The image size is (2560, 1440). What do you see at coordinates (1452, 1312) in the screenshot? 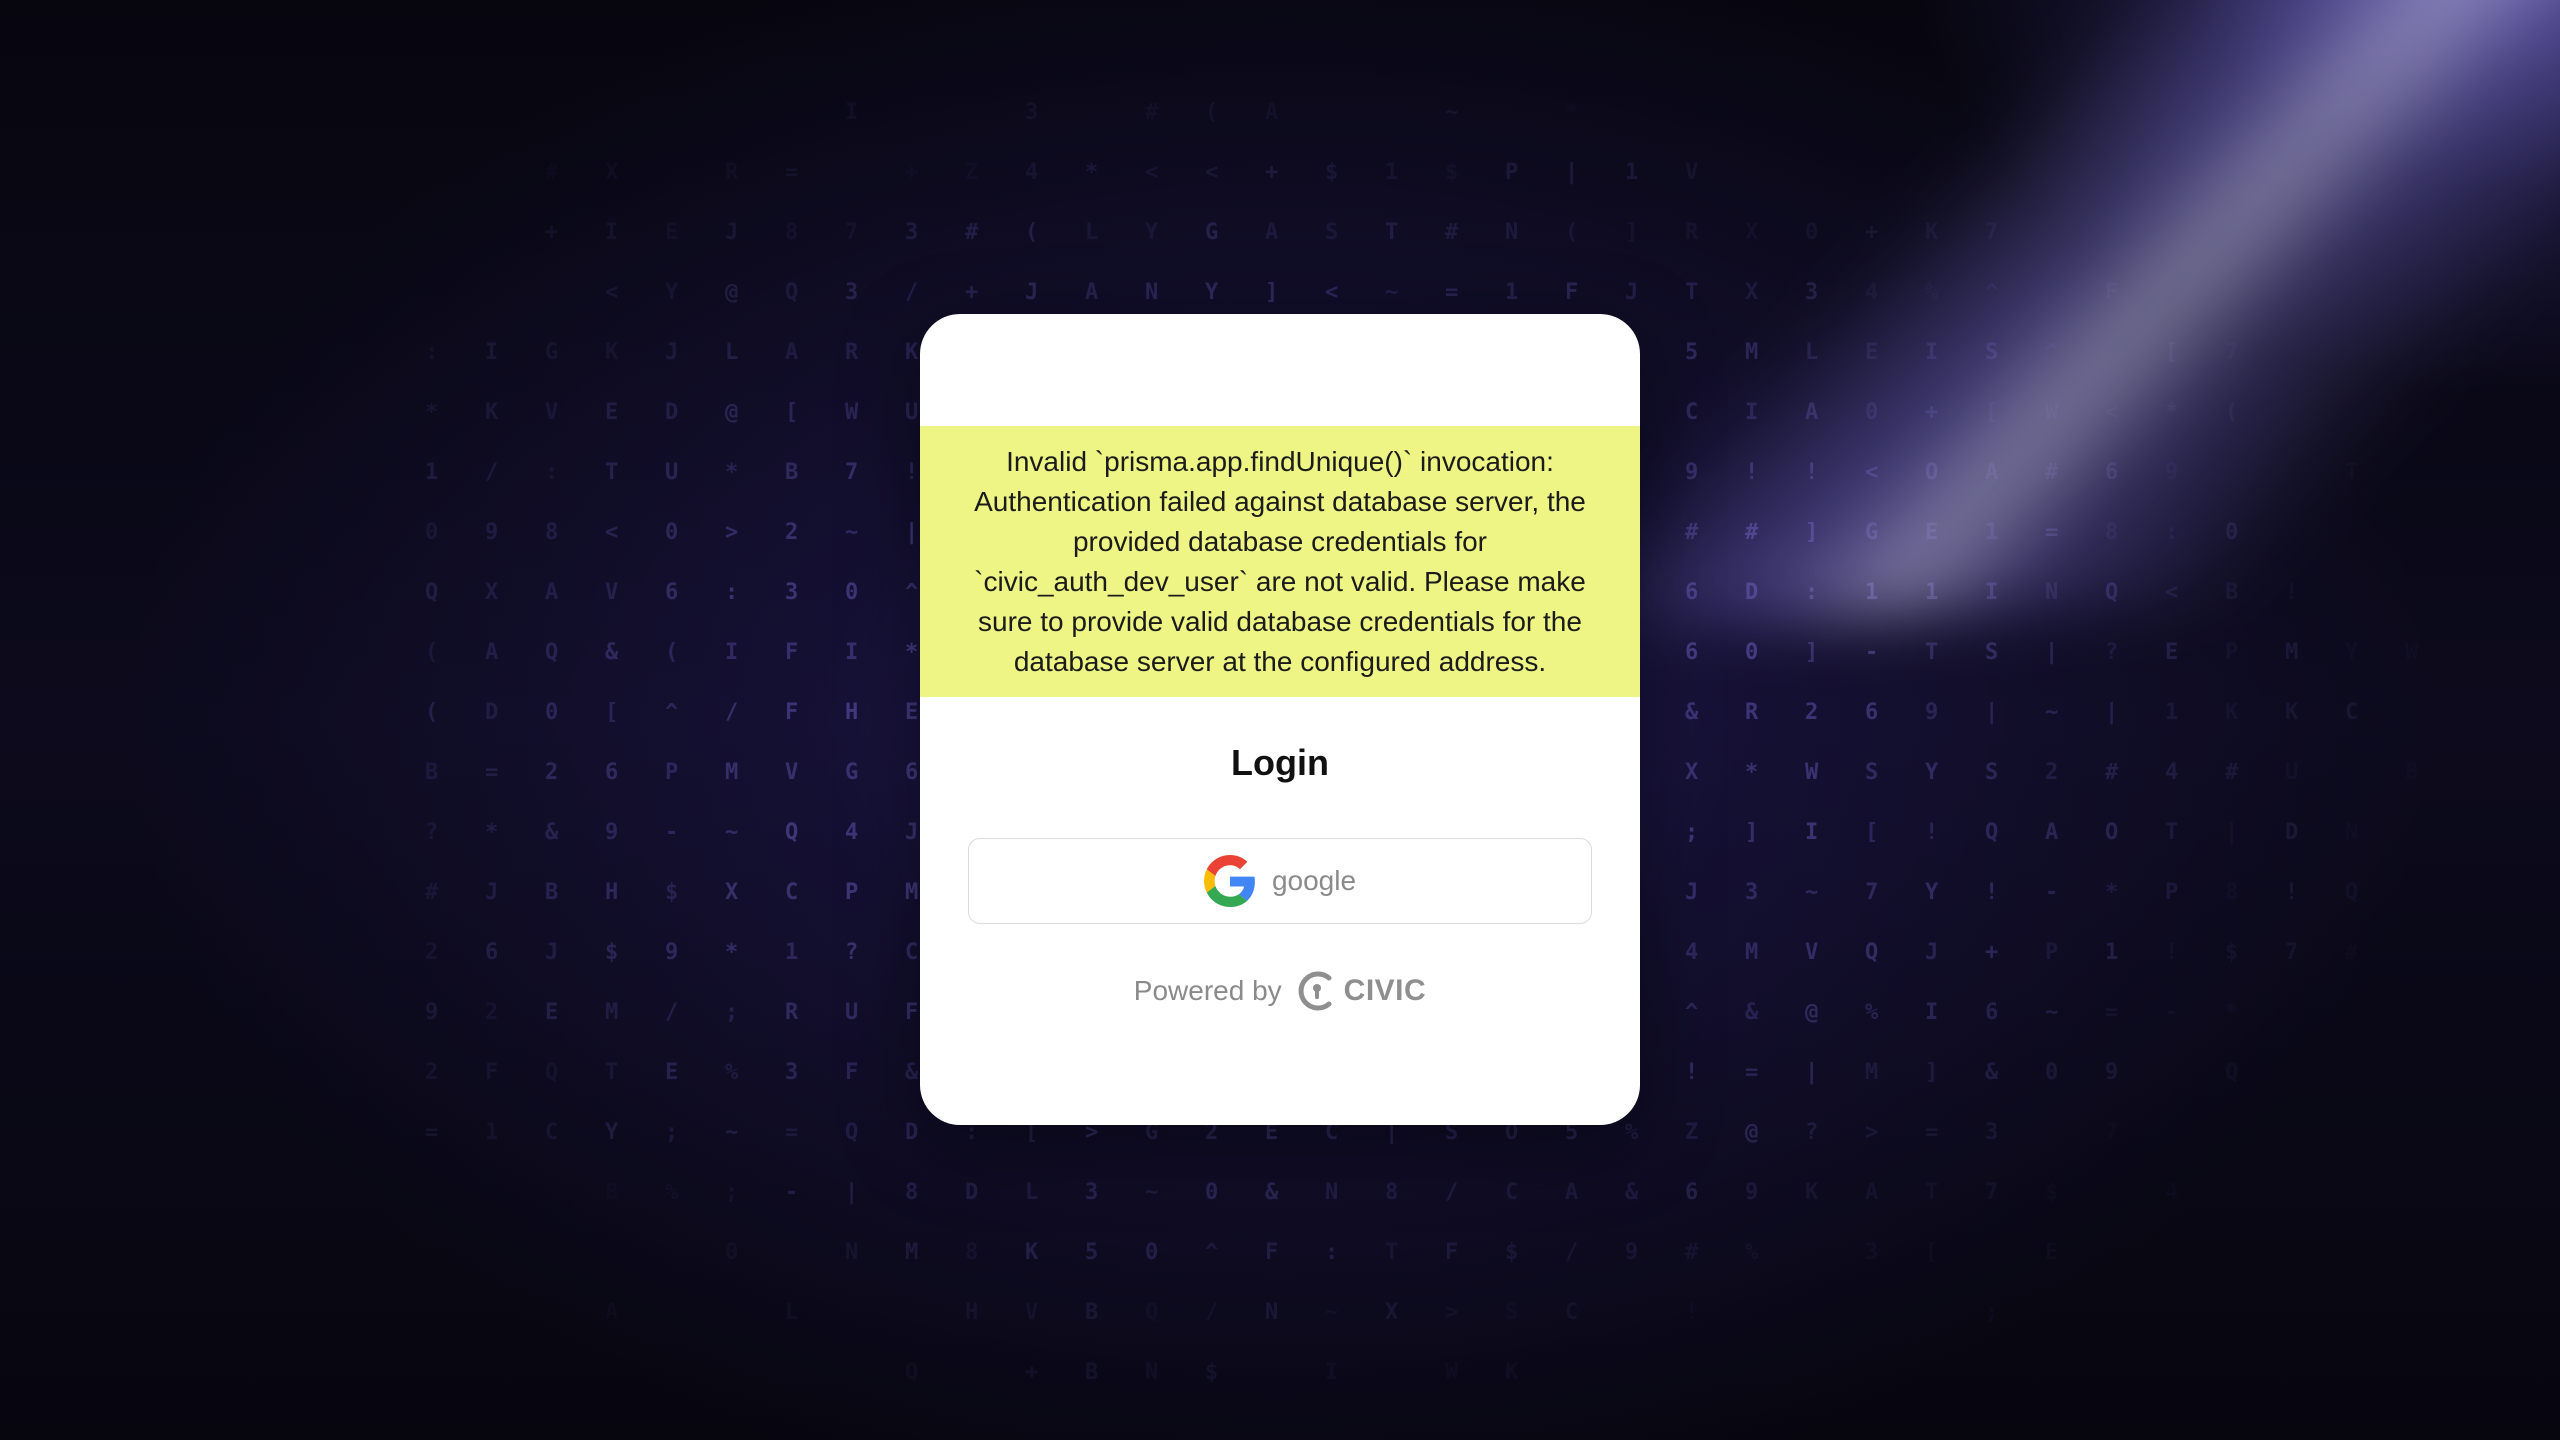
I see `background-glyph: >` at bounding box center [1452, 1312].